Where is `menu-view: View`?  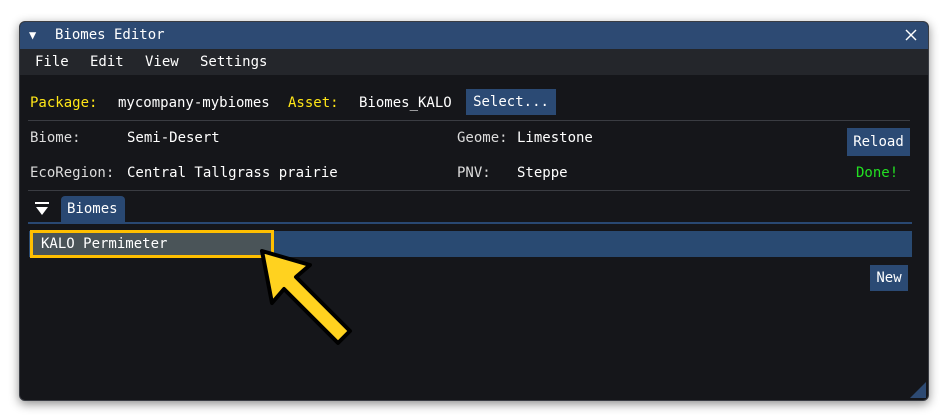
menu-view: View is located at coordinates (162, 62).